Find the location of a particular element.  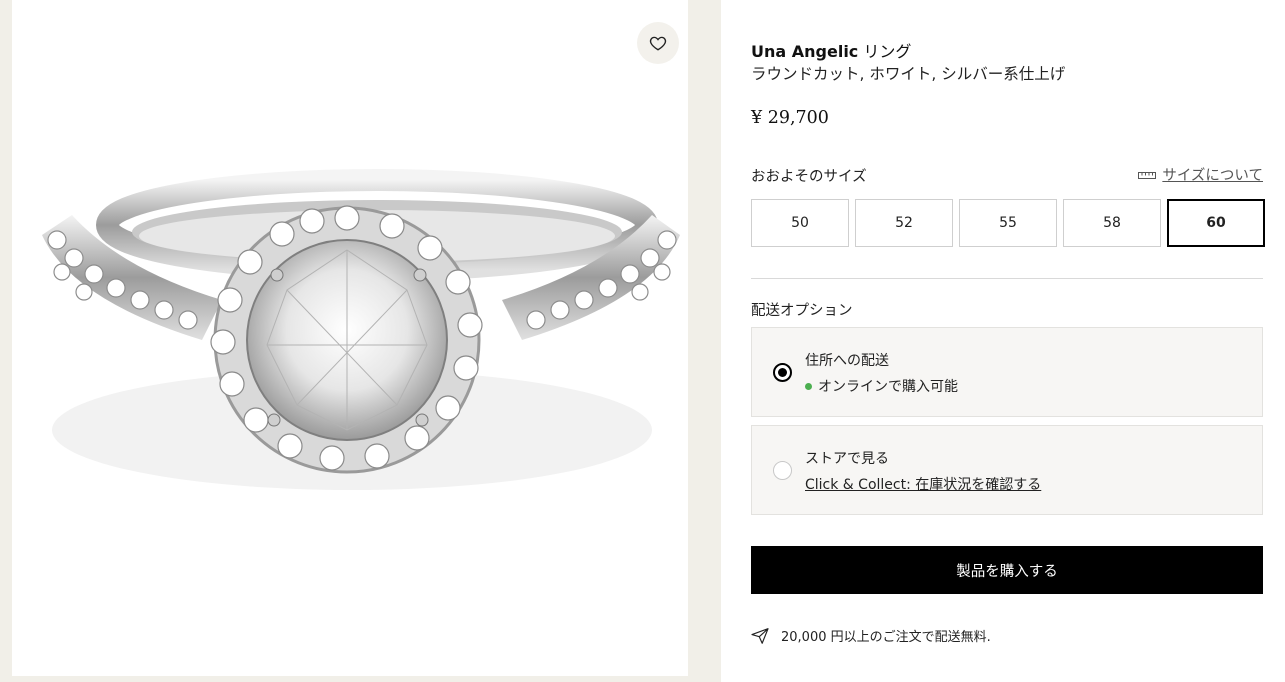

ruler-icon is located at coordinates (1147, 175).